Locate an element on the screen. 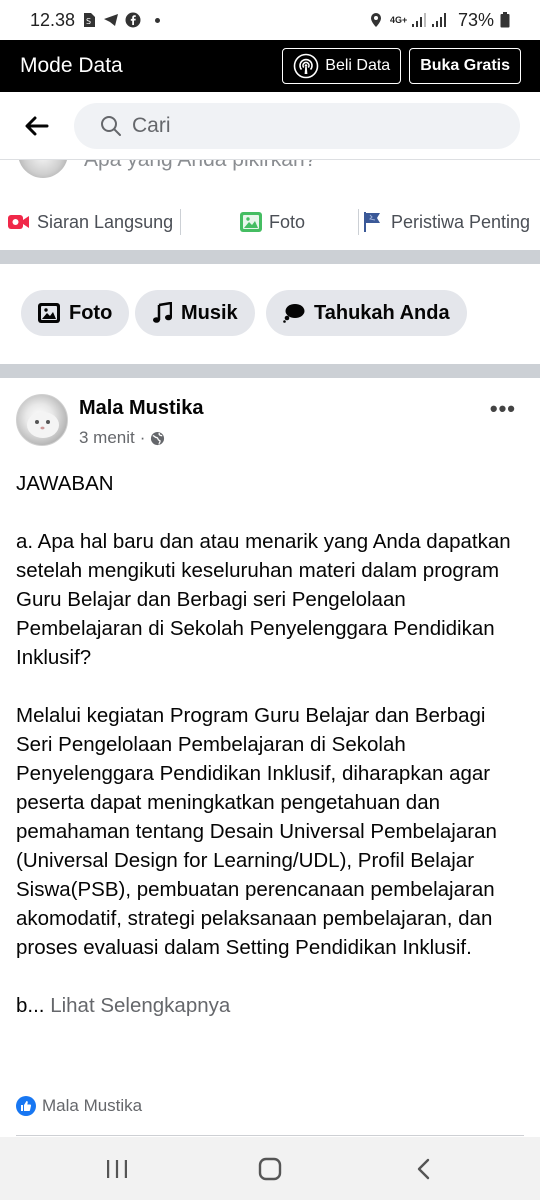 The image size is (540, 1200). chip-photo-label: Foto is located at coordinates (91, 312).